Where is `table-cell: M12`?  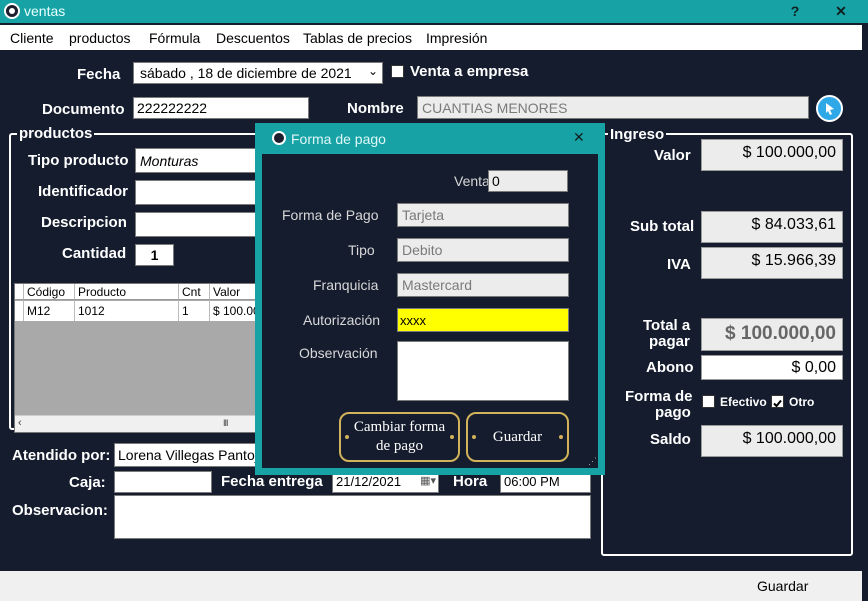 table-cell: M12 is located at coordinates (49, 311).